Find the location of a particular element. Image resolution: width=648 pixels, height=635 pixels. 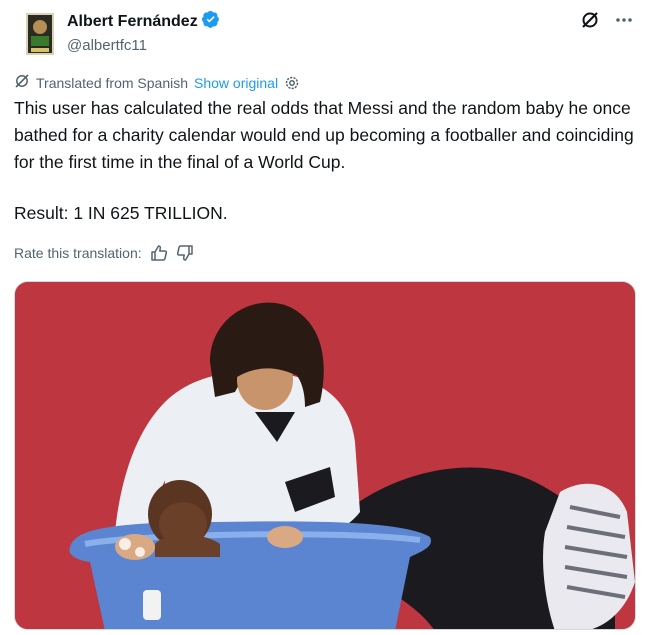

rate-translation: Rate this translation: is located at coordinates (104, 253).